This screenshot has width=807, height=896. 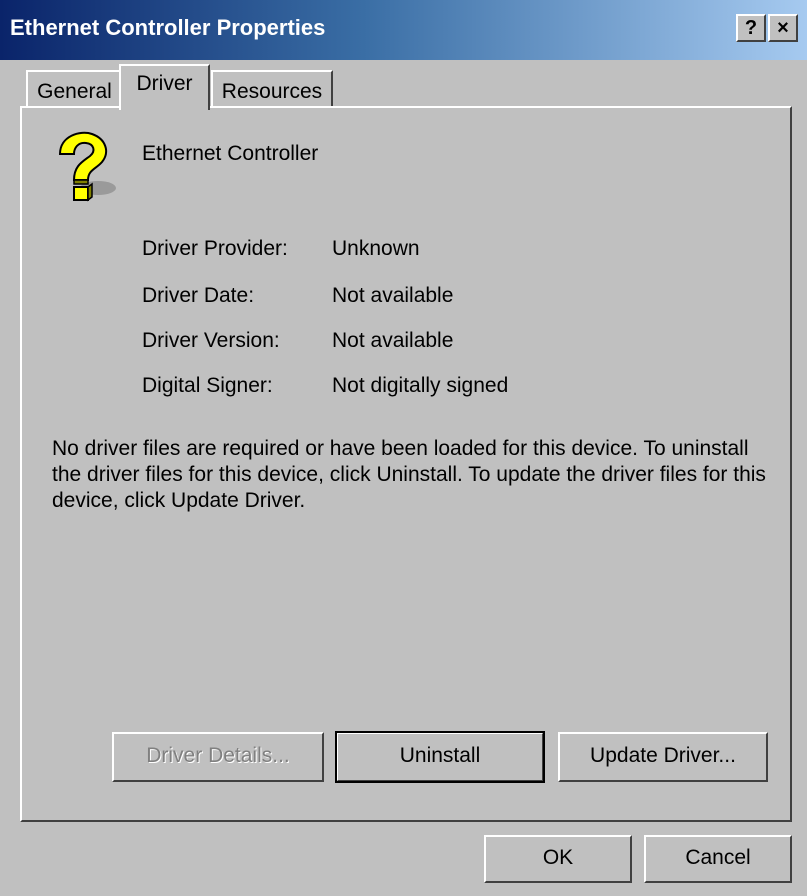 What do you see at coordinates (74, 91) in the screenshot?
I see `tab-general-label: General` at bounding box center [74, 91].